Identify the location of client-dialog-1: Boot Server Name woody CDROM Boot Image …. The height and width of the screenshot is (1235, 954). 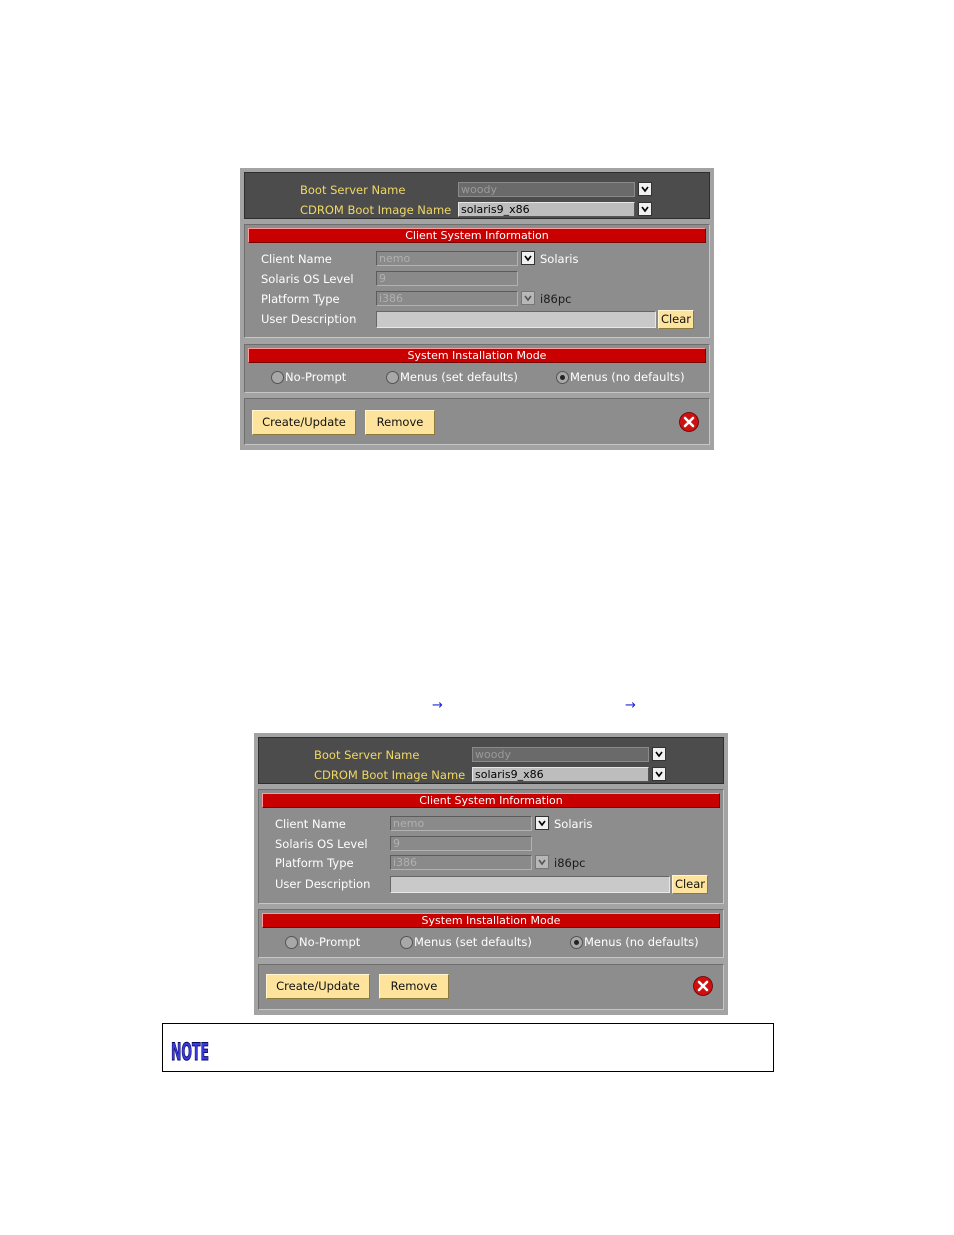
(477, 309).